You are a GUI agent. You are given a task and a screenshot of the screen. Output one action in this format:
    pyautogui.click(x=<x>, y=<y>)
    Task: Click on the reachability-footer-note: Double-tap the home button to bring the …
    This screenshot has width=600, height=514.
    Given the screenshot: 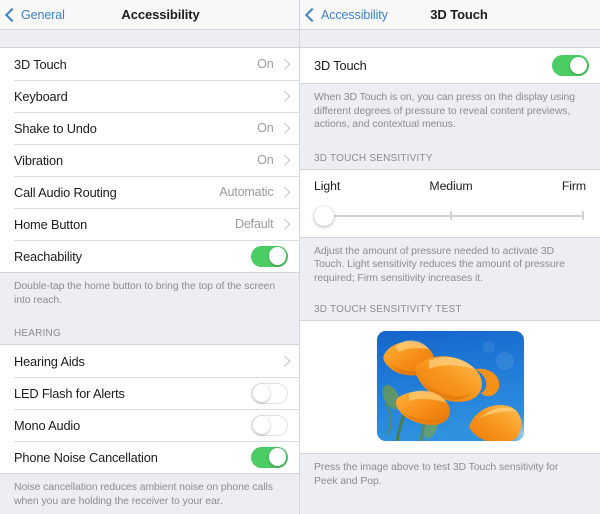 What is the action you would take?
    pyautogui.click(x=149, y=294)
    